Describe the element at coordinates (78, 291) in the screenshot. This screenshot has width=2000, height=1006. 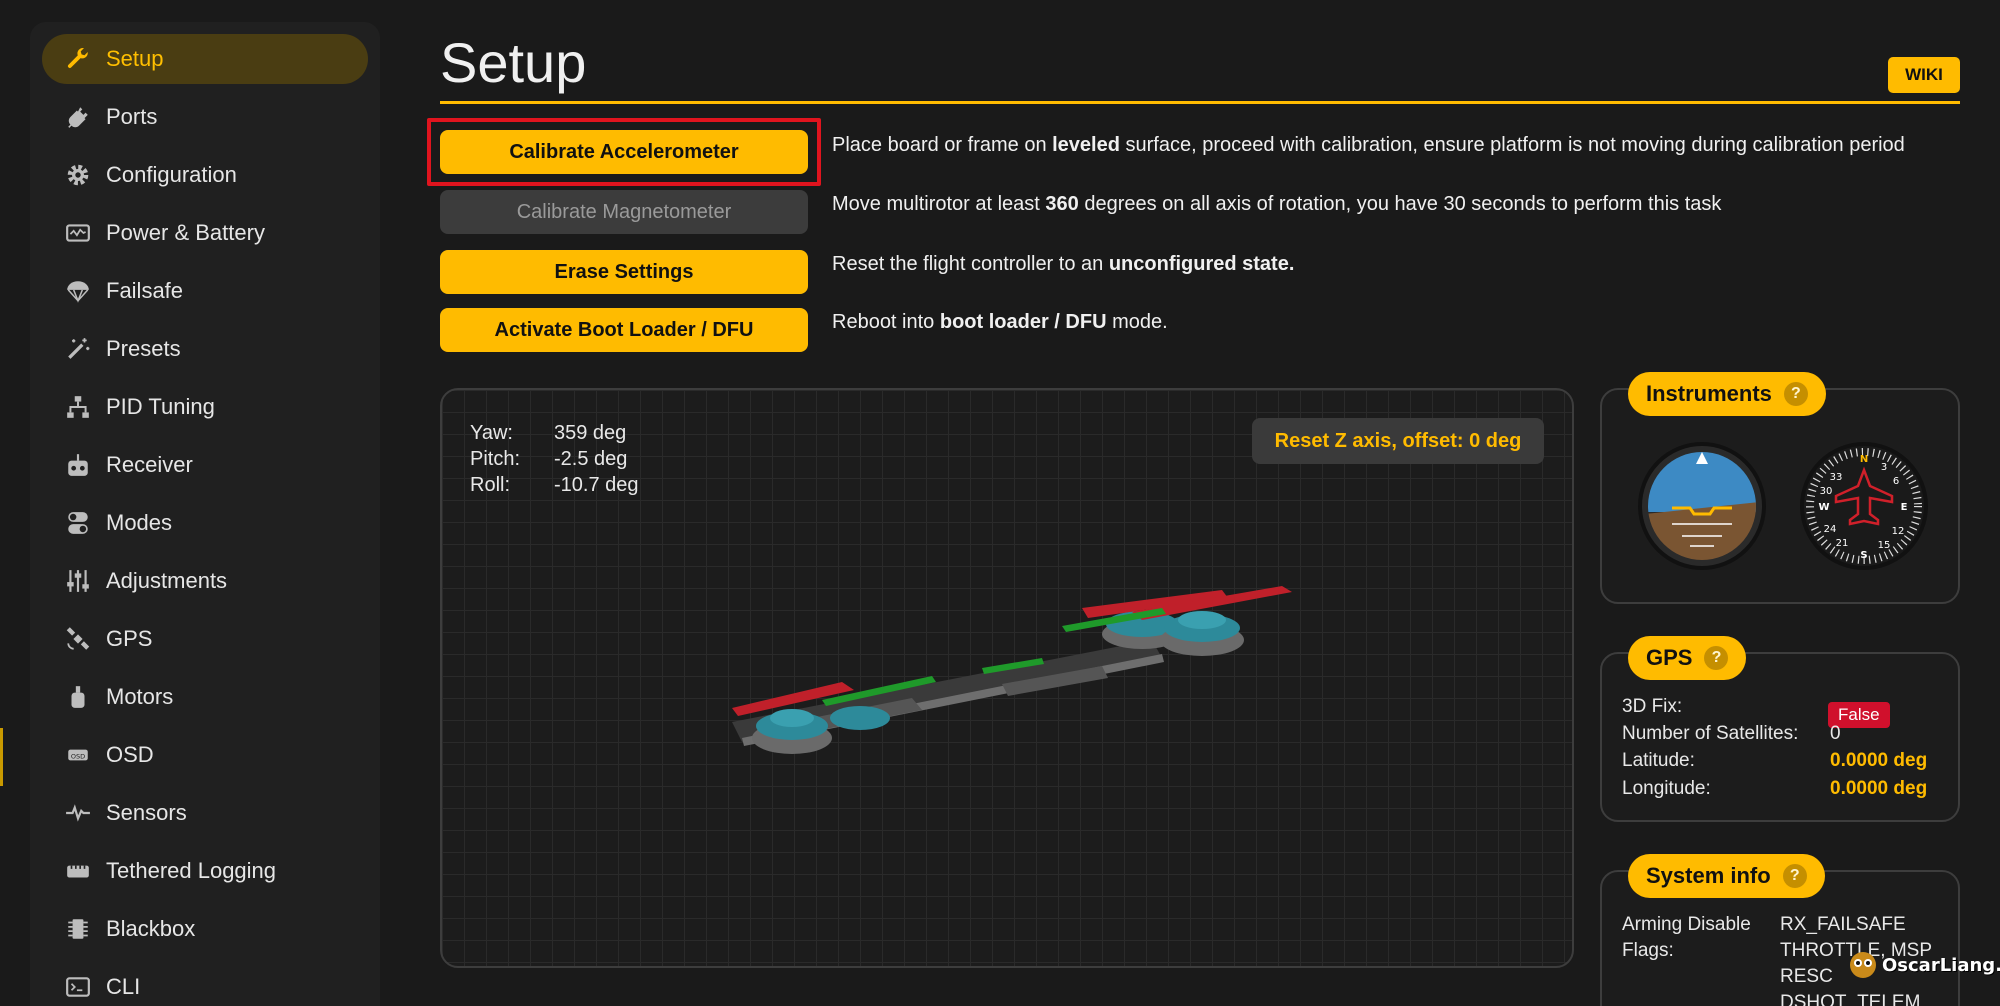
I see `parachute-icon` at that location.